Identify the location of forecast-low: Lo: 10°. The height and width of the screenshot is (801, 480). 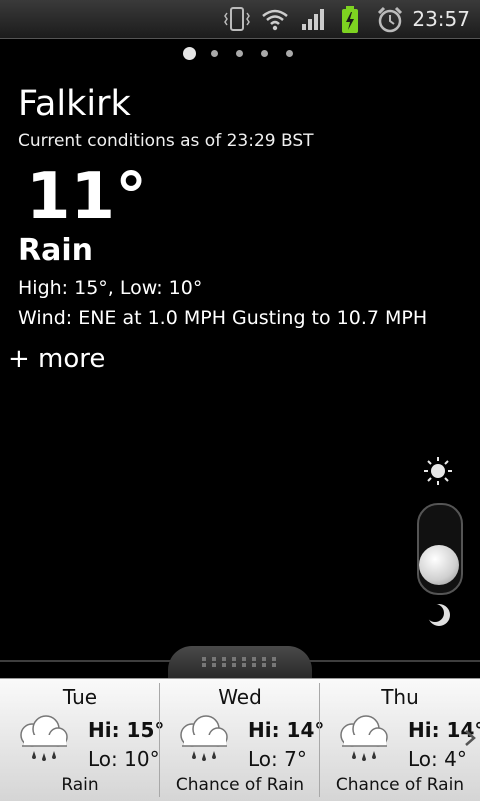
(124, 759).